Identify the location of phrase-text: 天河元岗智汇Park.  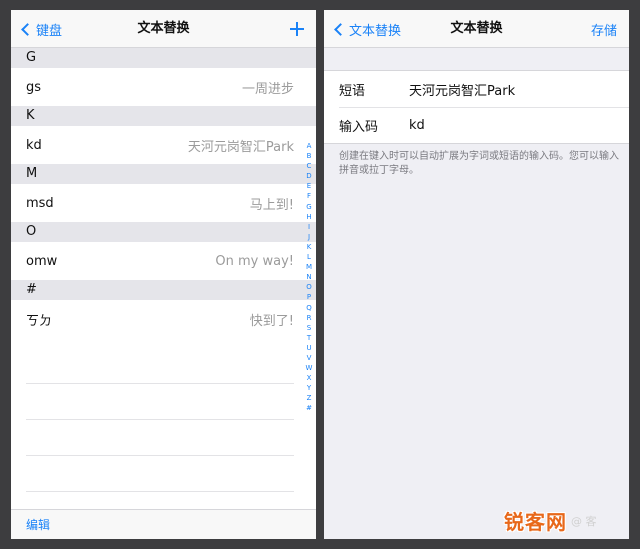
(240, 147).